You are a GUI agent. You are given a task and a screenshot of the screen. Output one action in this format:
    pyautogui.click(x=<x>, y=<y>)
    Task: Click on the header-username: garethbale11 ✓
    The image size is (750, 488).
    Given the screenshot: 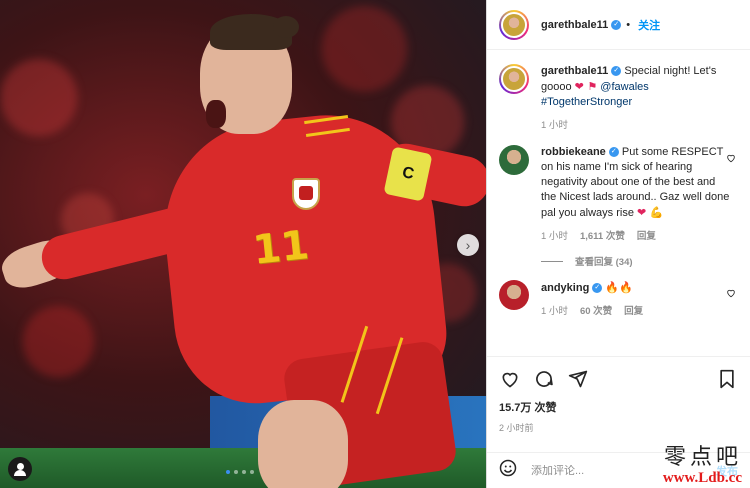 What is the action you would take?
    pyautogui.click(x=581, y=25)
    